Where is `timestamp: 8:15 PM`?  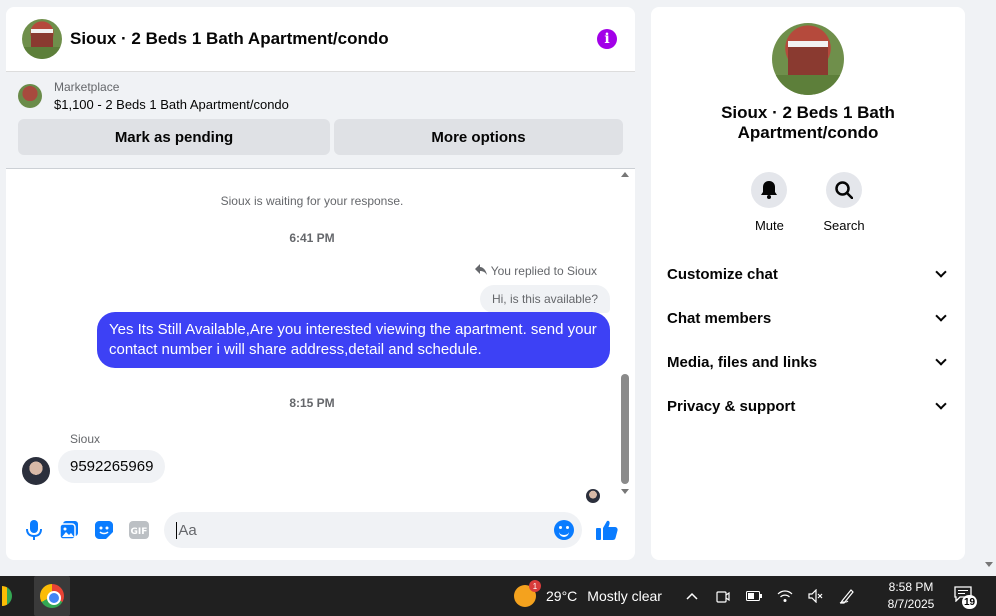
timestamp: 8:15 PM is located at coordinates (312, 403).